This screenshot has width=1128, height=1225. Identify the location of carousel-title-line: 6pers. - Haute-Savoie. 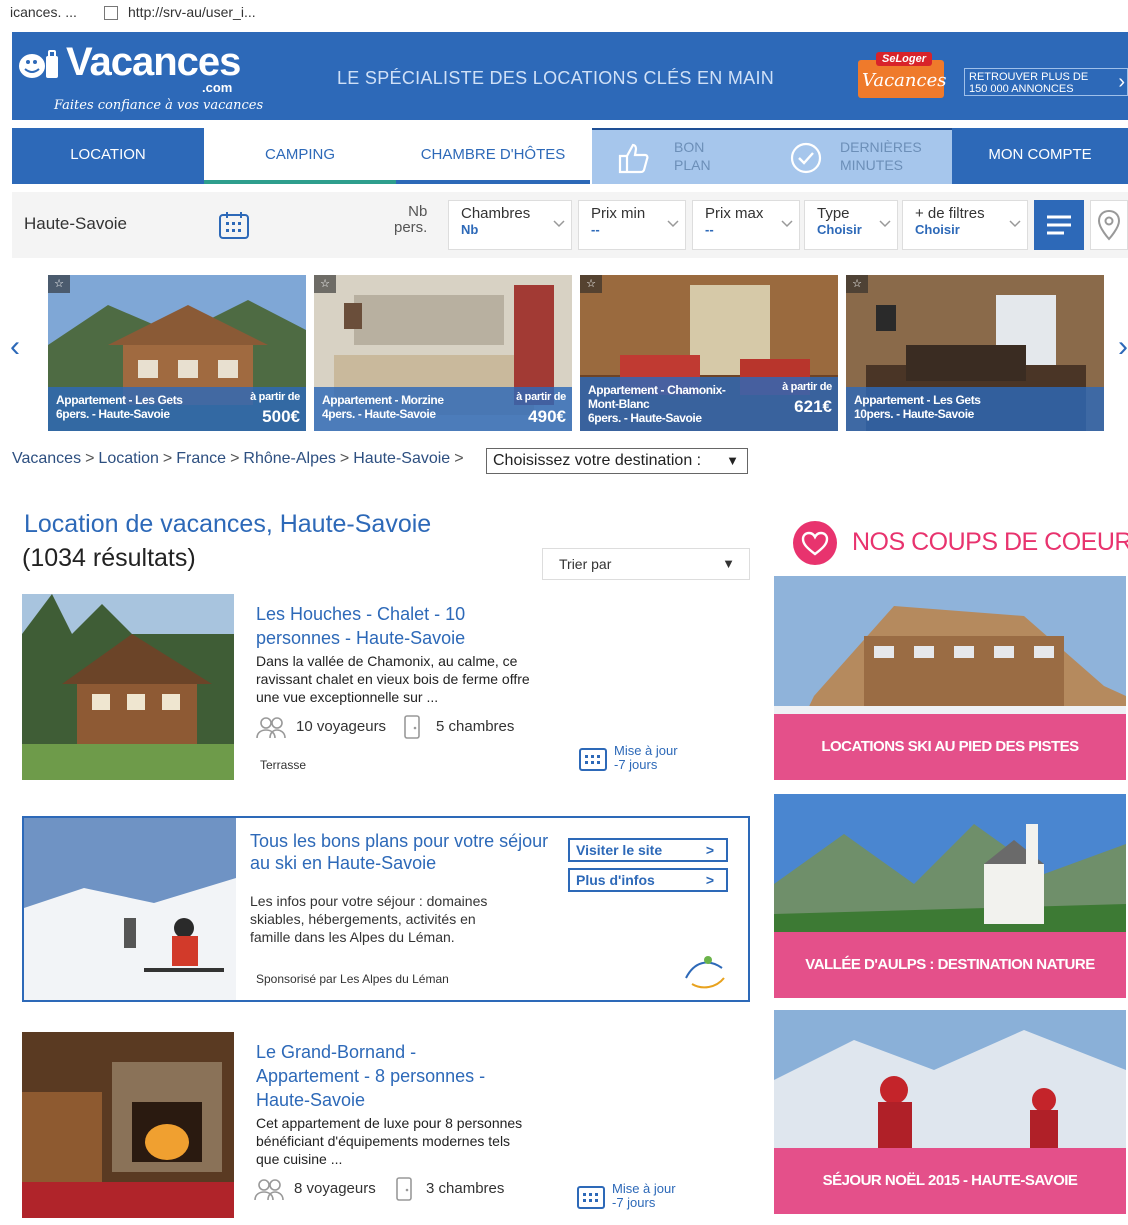
(113, 414).